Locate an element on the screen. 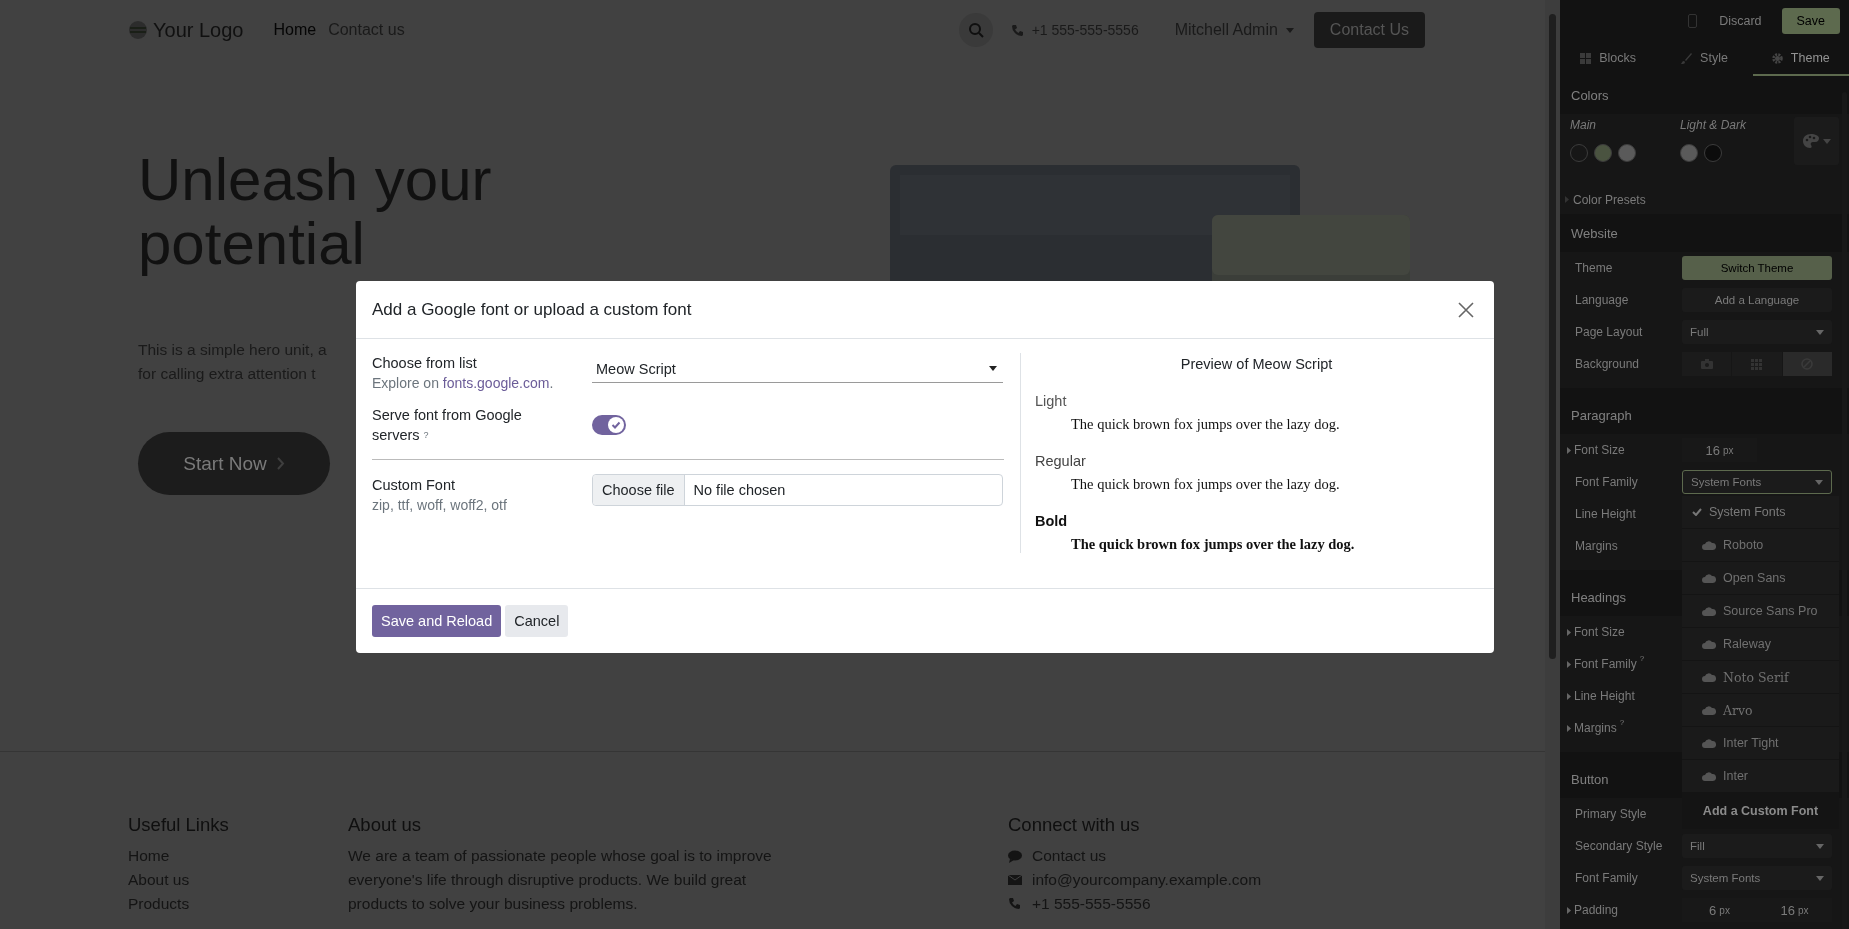  sample-label: Light is located at coordinates (1051, 401).